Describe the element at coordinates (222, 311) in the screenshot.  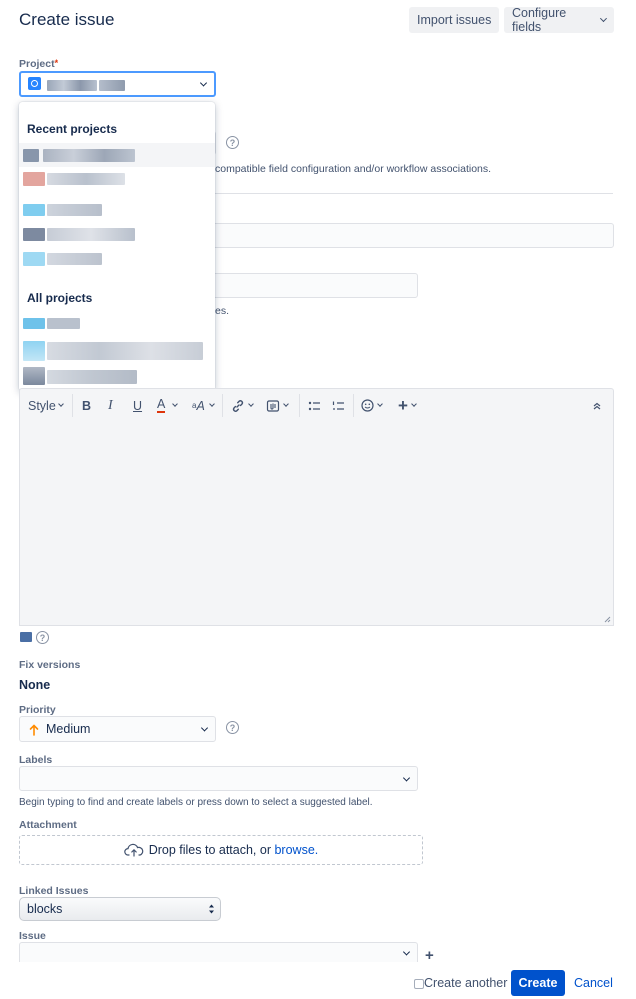
I see `field-hint: es.` at that location.